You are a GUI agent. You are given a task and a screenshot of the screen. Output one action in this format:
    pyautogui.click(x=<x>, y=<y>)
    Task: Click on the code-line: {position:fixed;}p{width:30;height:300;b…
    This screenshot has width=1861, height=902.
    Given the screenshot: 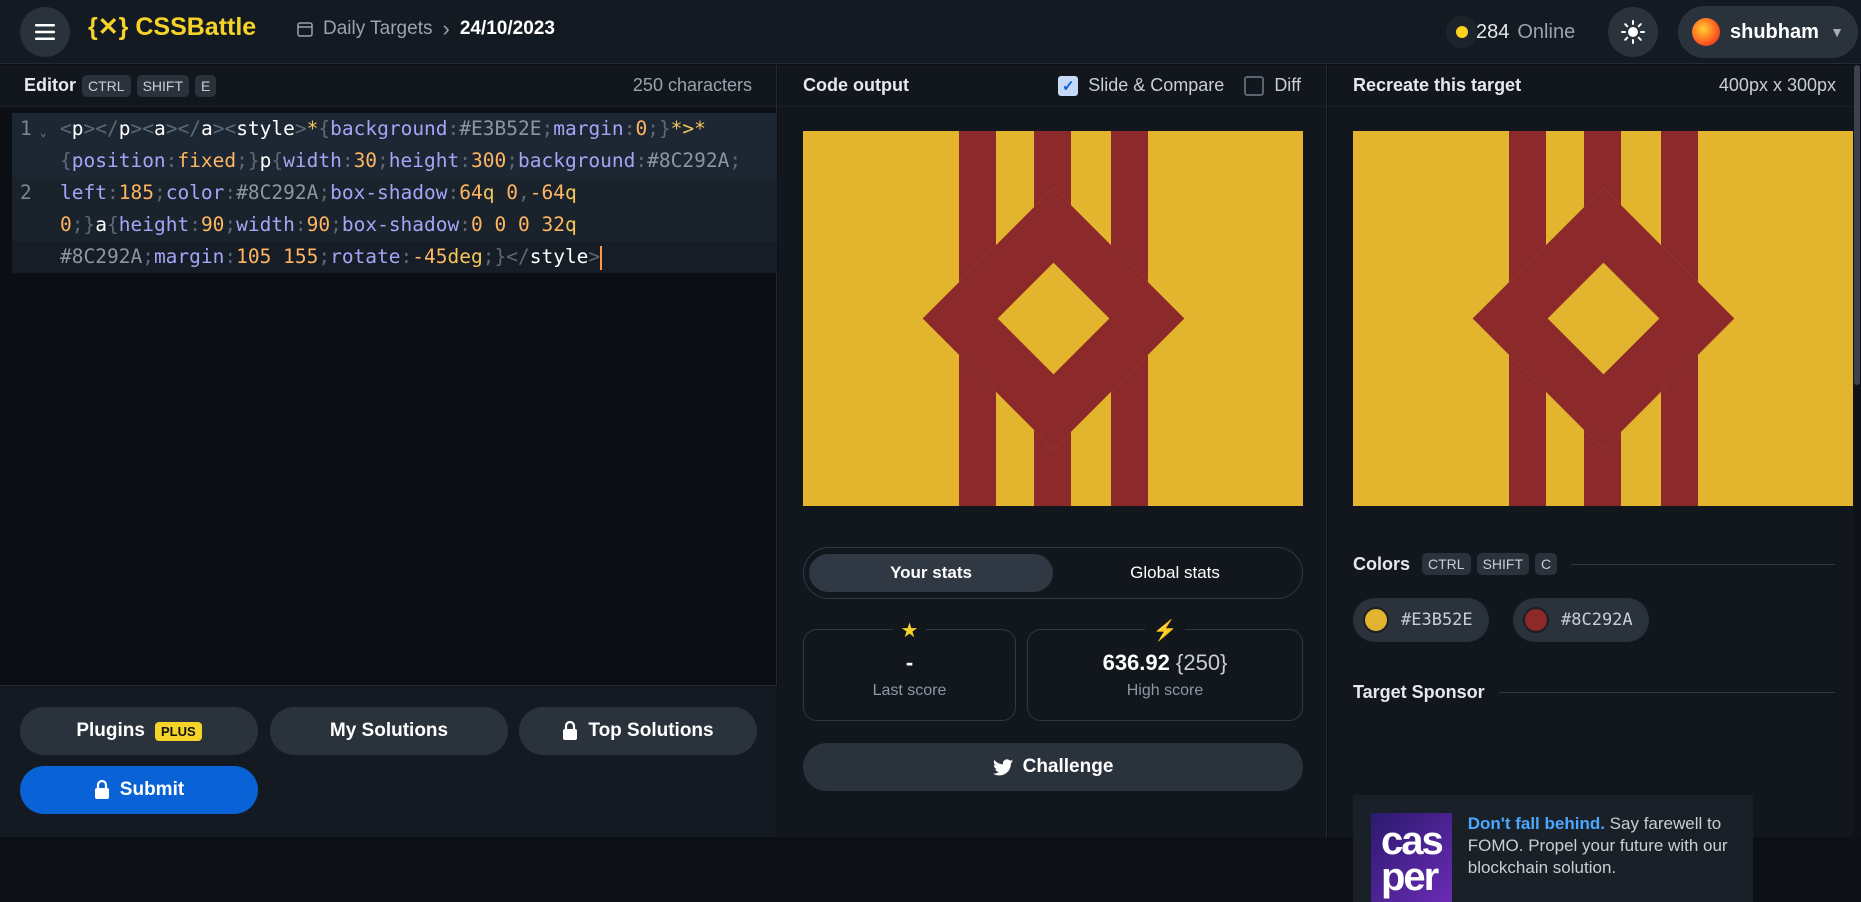 What is the action you would take?
    pyautogui.click(x=401, y=160)
    